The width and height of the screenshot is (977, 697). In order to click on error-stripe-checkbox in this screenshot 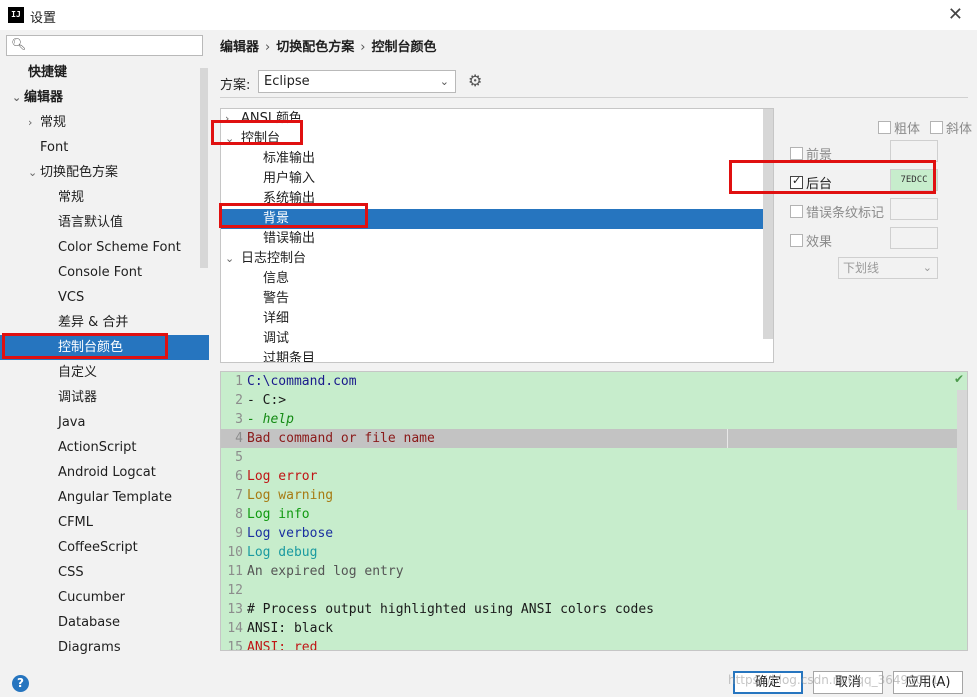, I will do `click(796, 211)`.